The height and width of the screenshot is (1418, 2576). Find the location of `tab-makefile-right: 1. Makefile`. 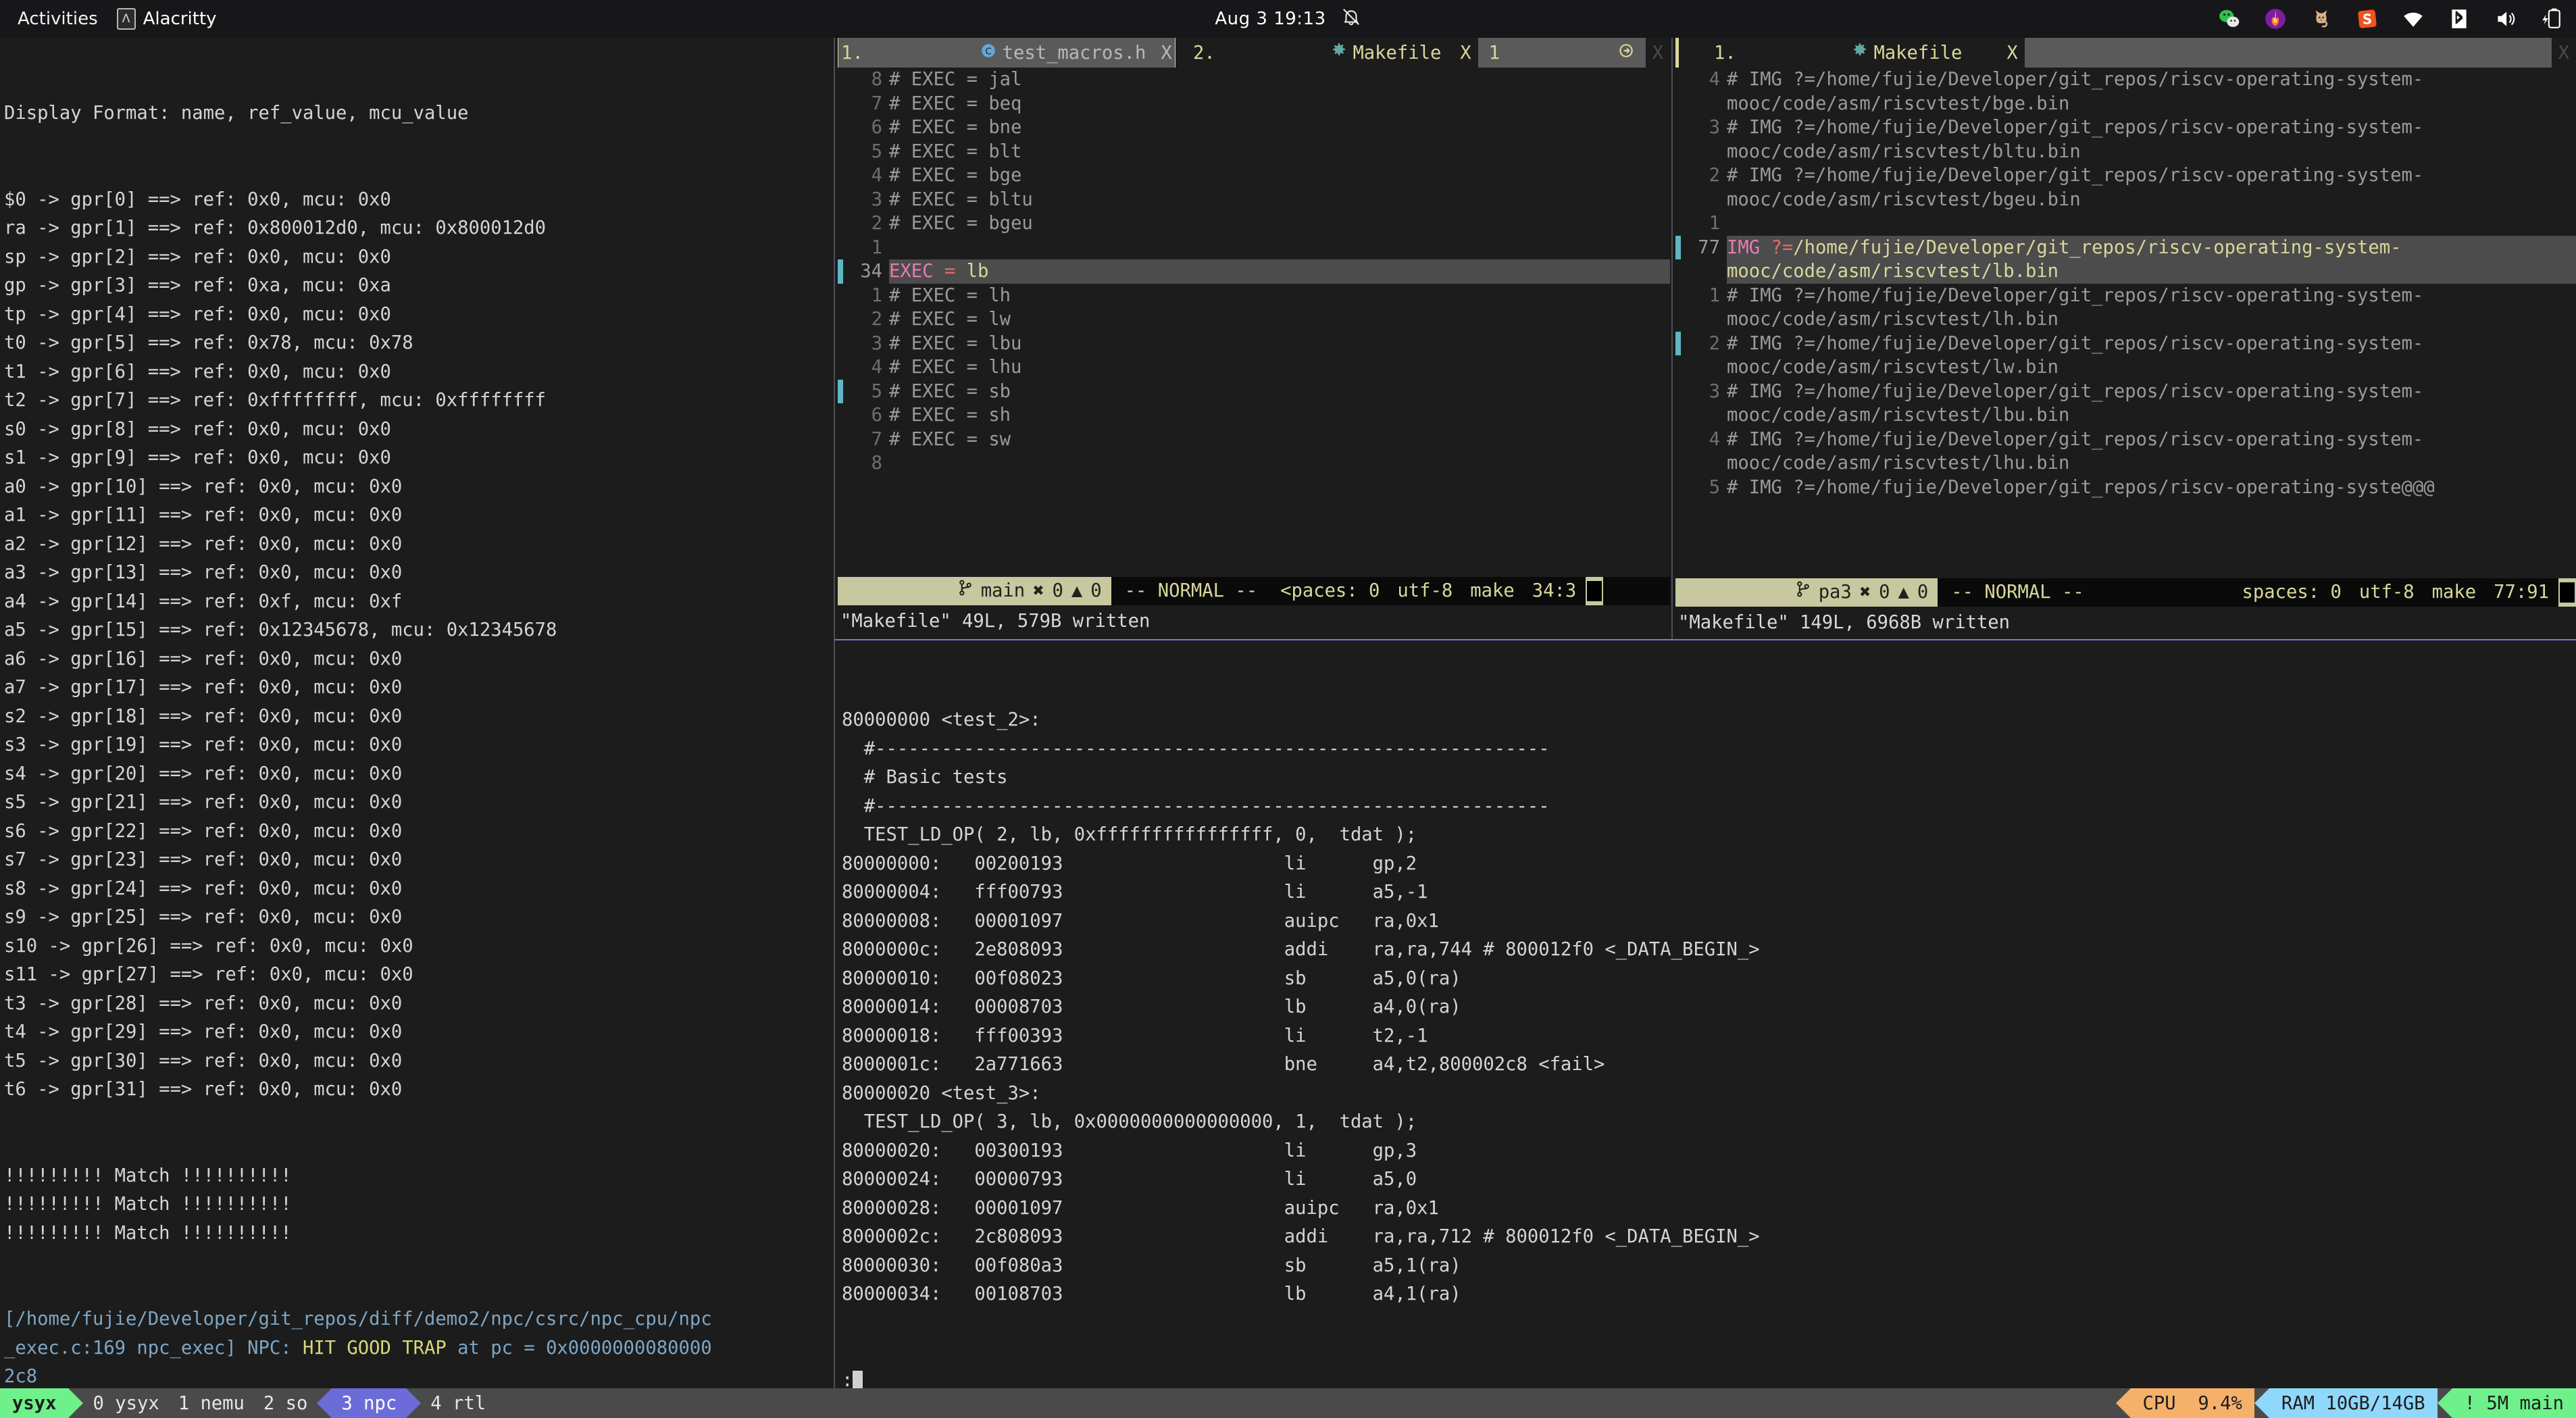

tab-makefile-right: 1. Makefile is located at coordinates (1838, 53).